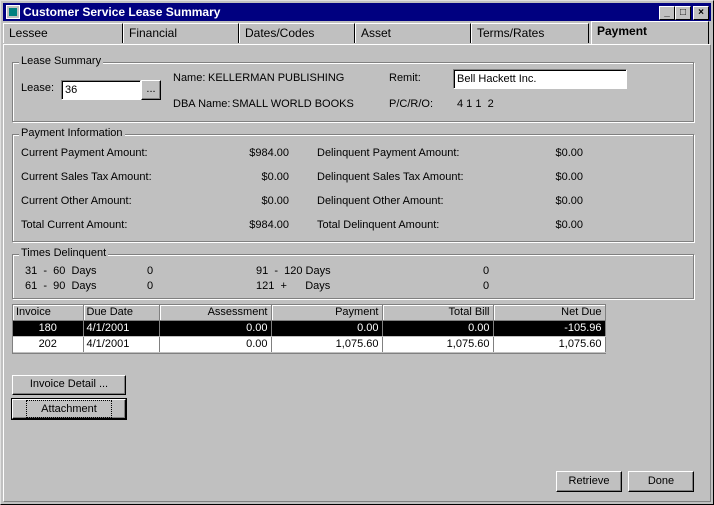 The height and width of the screenshot is (505, 714). I want to click on attachment-button: Attachment, so click(69, 409).